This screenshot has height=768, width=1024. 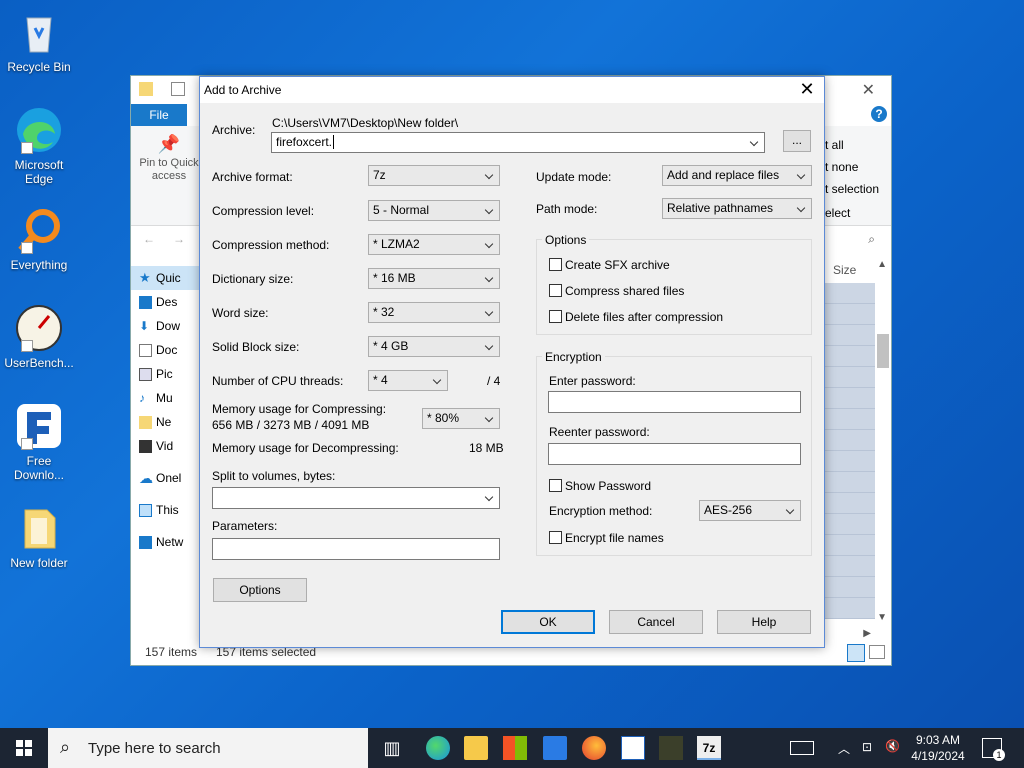 I want to click on memory-usage-percent-select: * 80%, so click(x=461, y=418).